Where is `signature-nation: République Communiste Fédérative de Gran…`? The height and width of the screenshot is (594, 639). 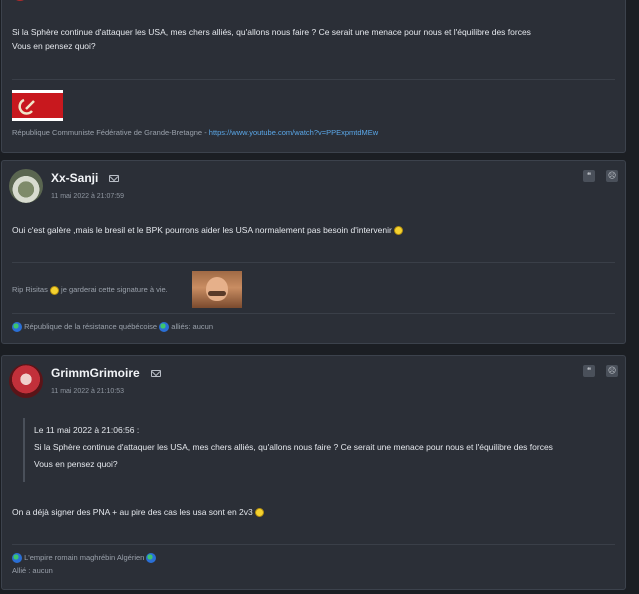
signature-nation: République Communiste Fédérative de Gran… is located at coordinates (110, 132).